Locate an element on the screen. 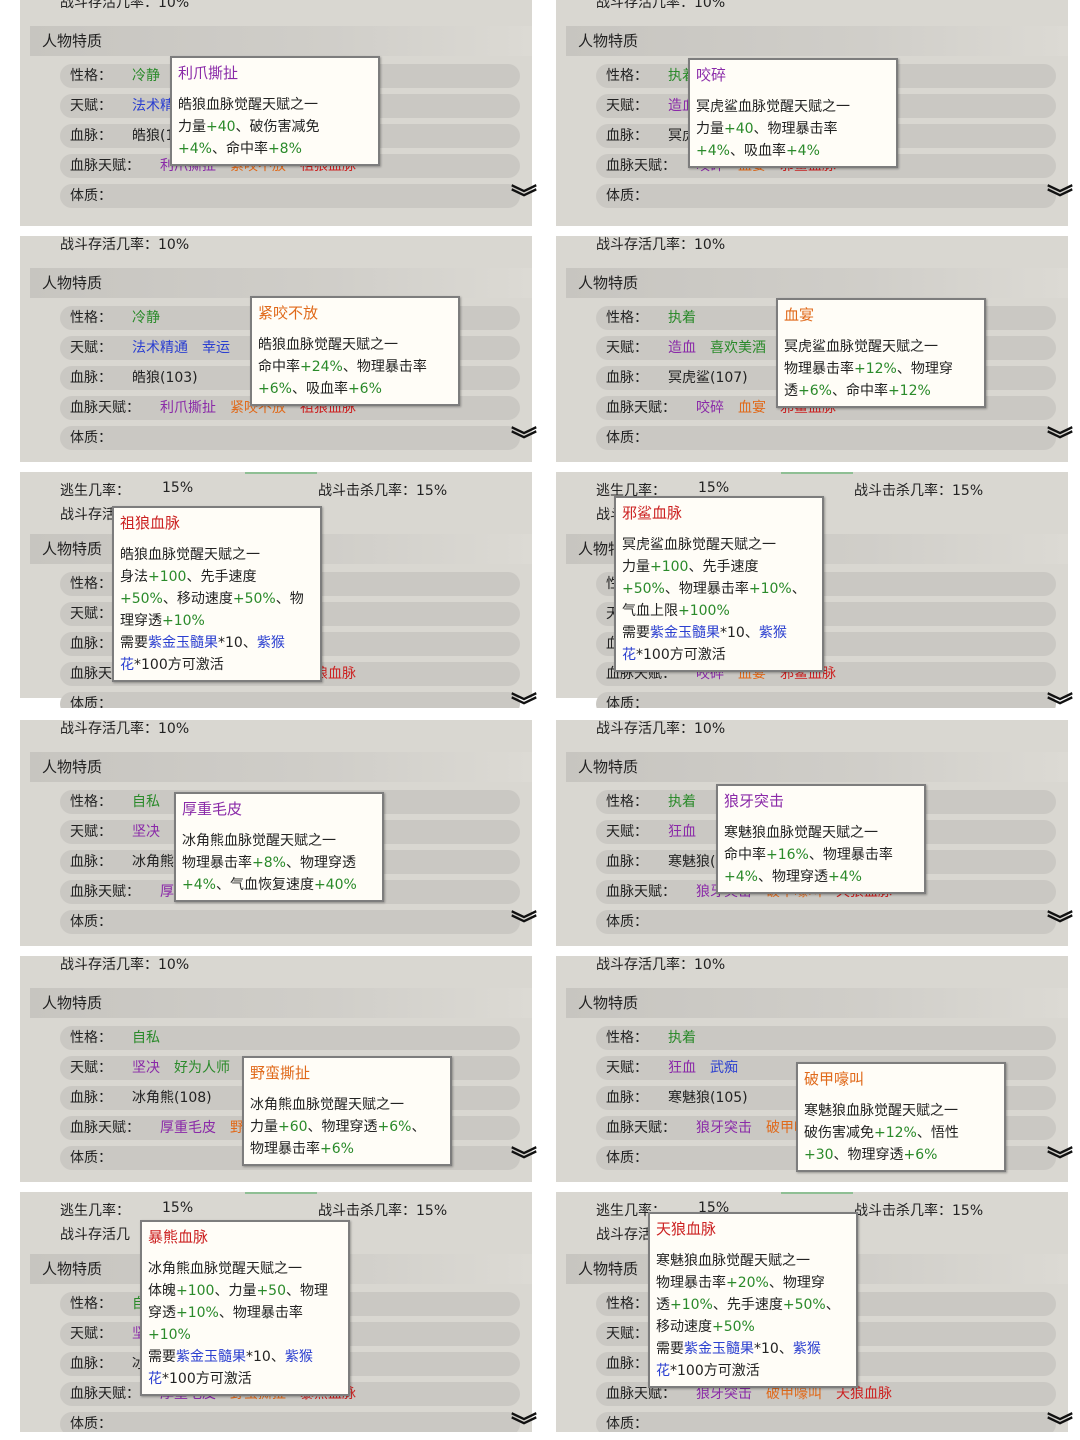 The width and height of the screenshot is (1080, 1440). talent-item: 喜欢美酒 is located at coordinates (738, 348).